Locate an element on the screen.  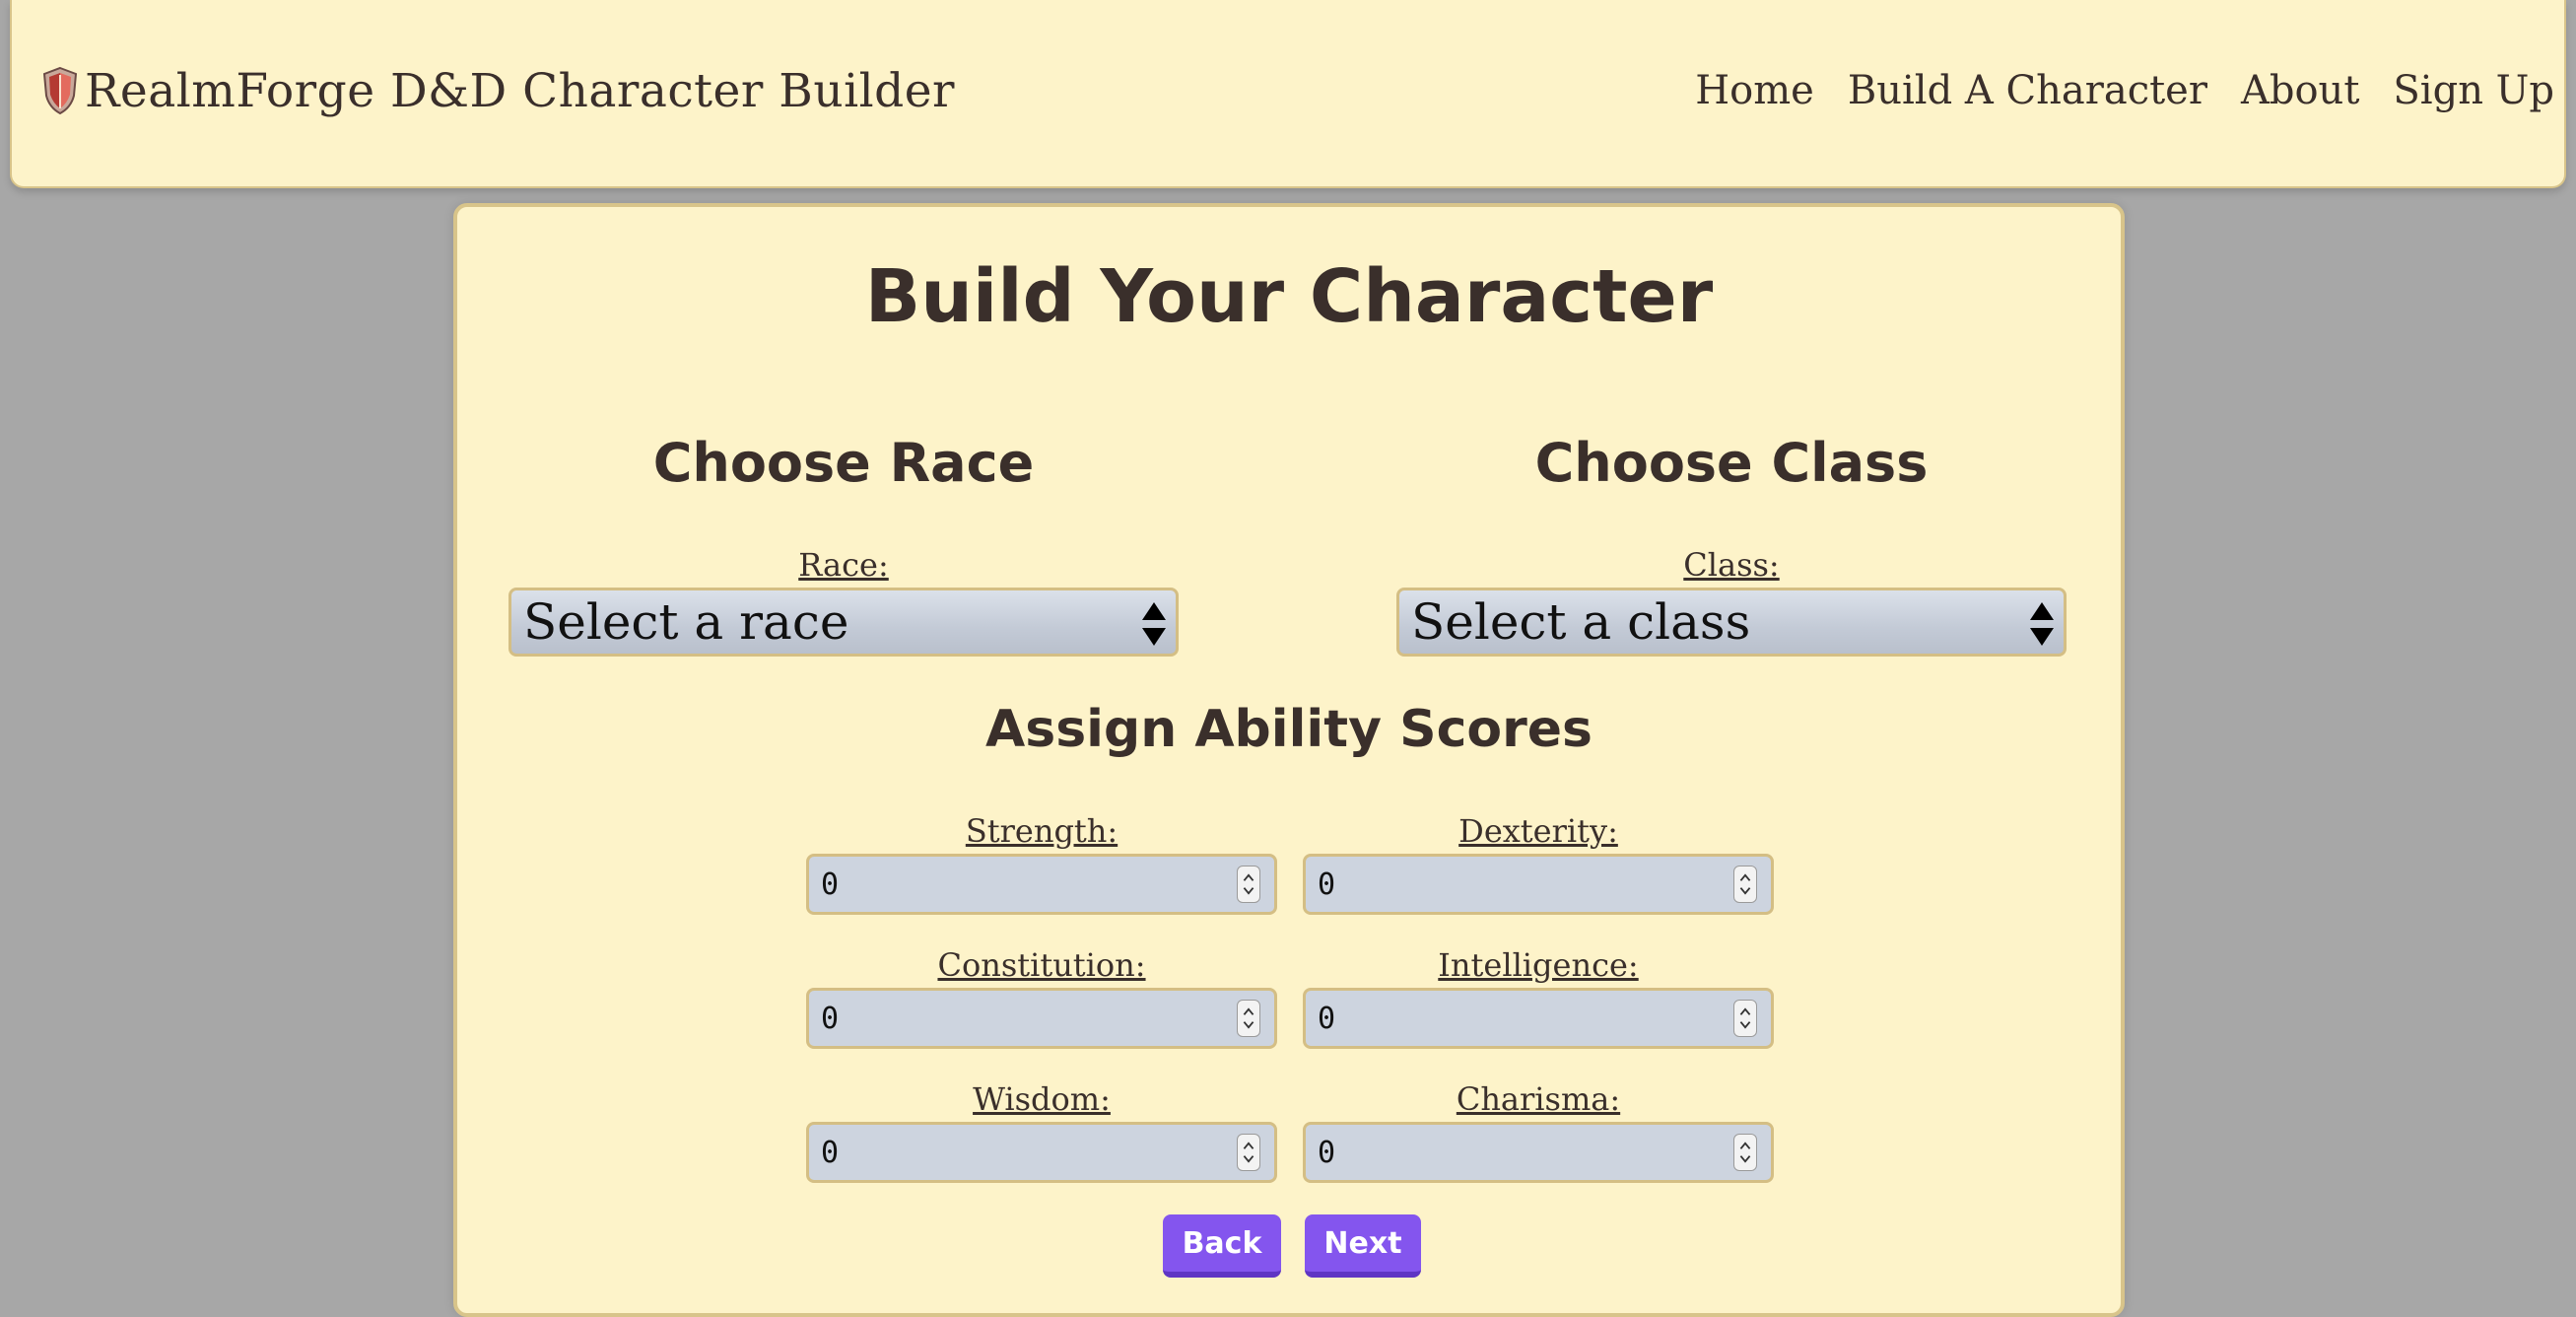
brand: RealmForge D&D Character Builder is located at coordinates (498, 91).